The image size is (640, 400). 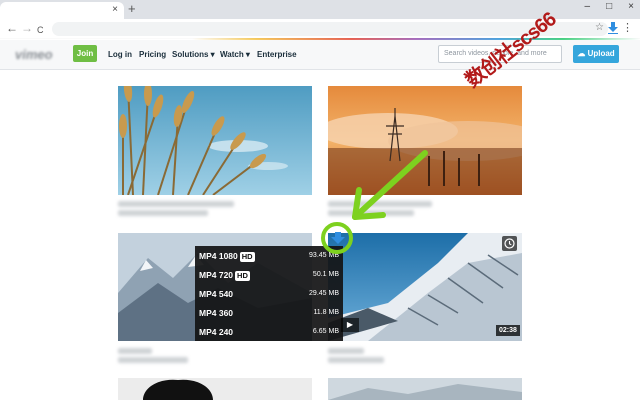 I want to click on wheat-image, so click(x=215, y=140).